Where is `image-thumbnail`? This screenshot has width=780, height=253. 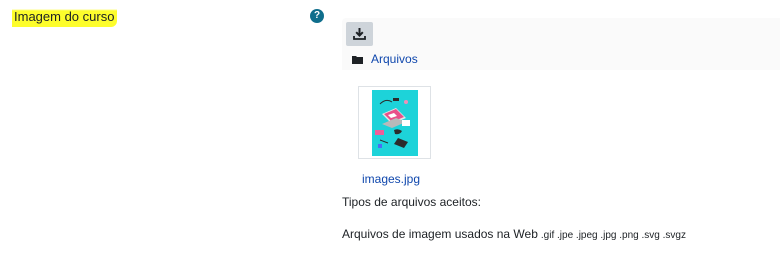
image-thumbnail is located at coordinates (394, 122).